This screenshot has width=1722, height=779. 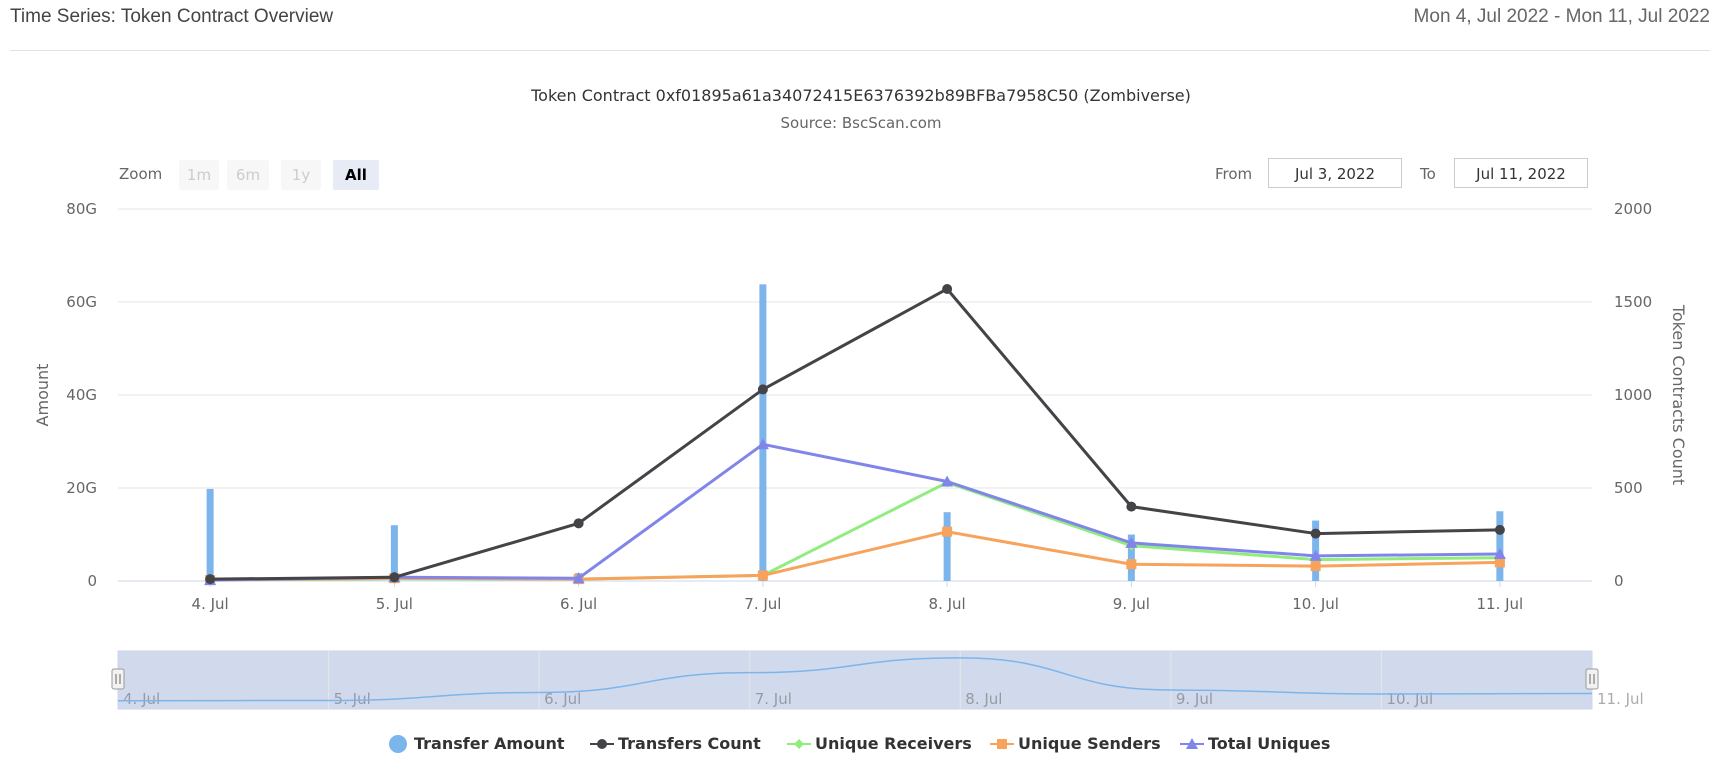 I want to click on y-right-tick-label: 2000, so click(x=1633, y=209).